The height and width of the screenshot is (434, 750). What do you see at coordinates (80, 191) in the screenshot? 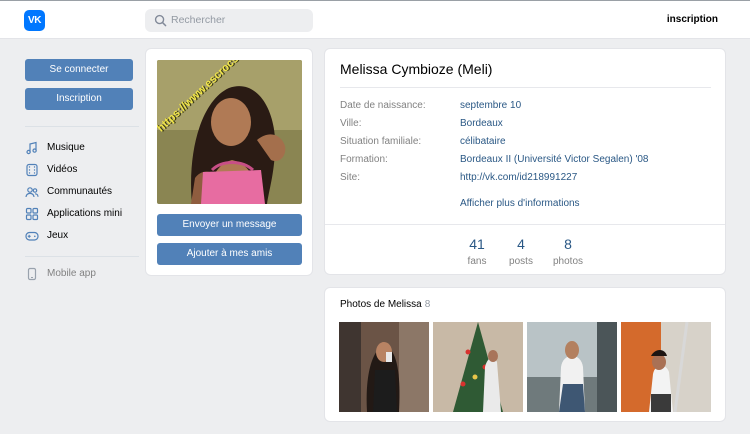
I see `sidebar-item-label: Communautés` at bounding box center [80, 191].